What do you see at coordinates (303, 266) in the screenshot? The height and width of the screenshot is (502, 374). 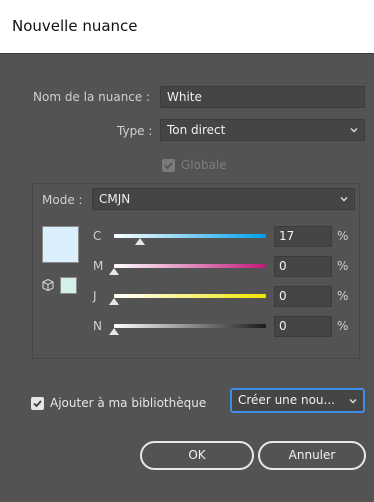 I see `magenta-value-input: 0` at bounding box center [303, 266].